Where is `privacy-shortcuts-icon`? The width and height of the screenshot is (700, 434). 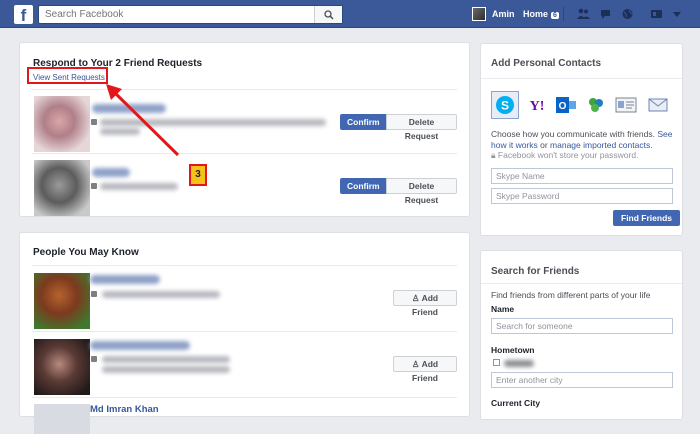 privacy-shortcuts-icon is located at coordinates (656, 14).